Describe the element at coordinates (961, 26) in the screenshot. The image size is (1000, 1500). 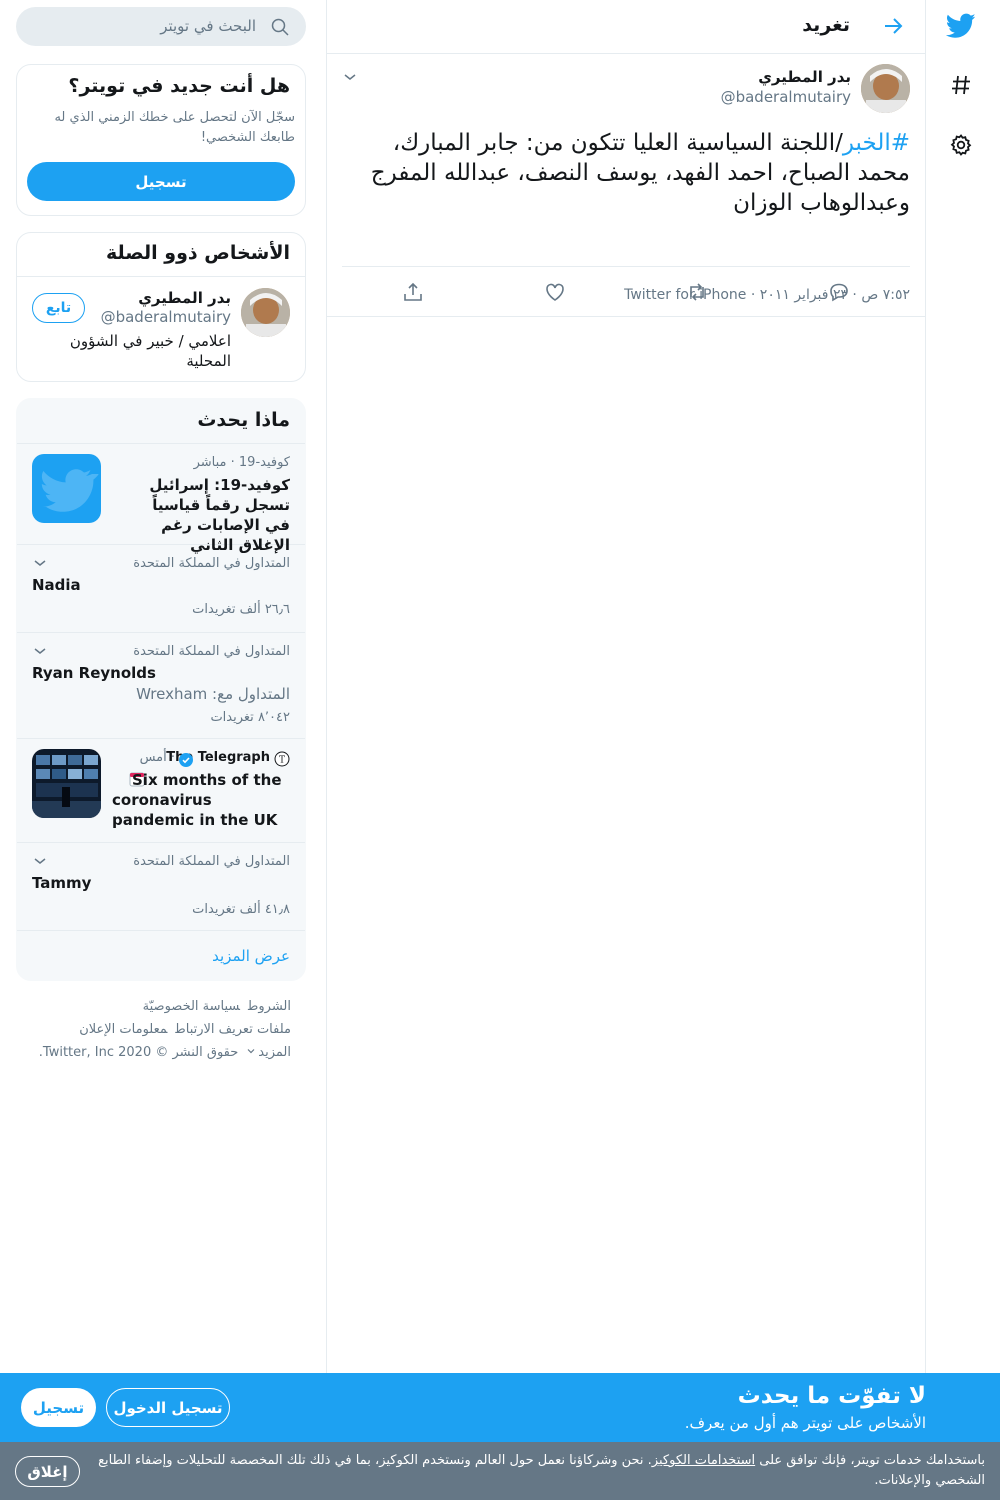
I see `twitter-logo-icon` at that location.